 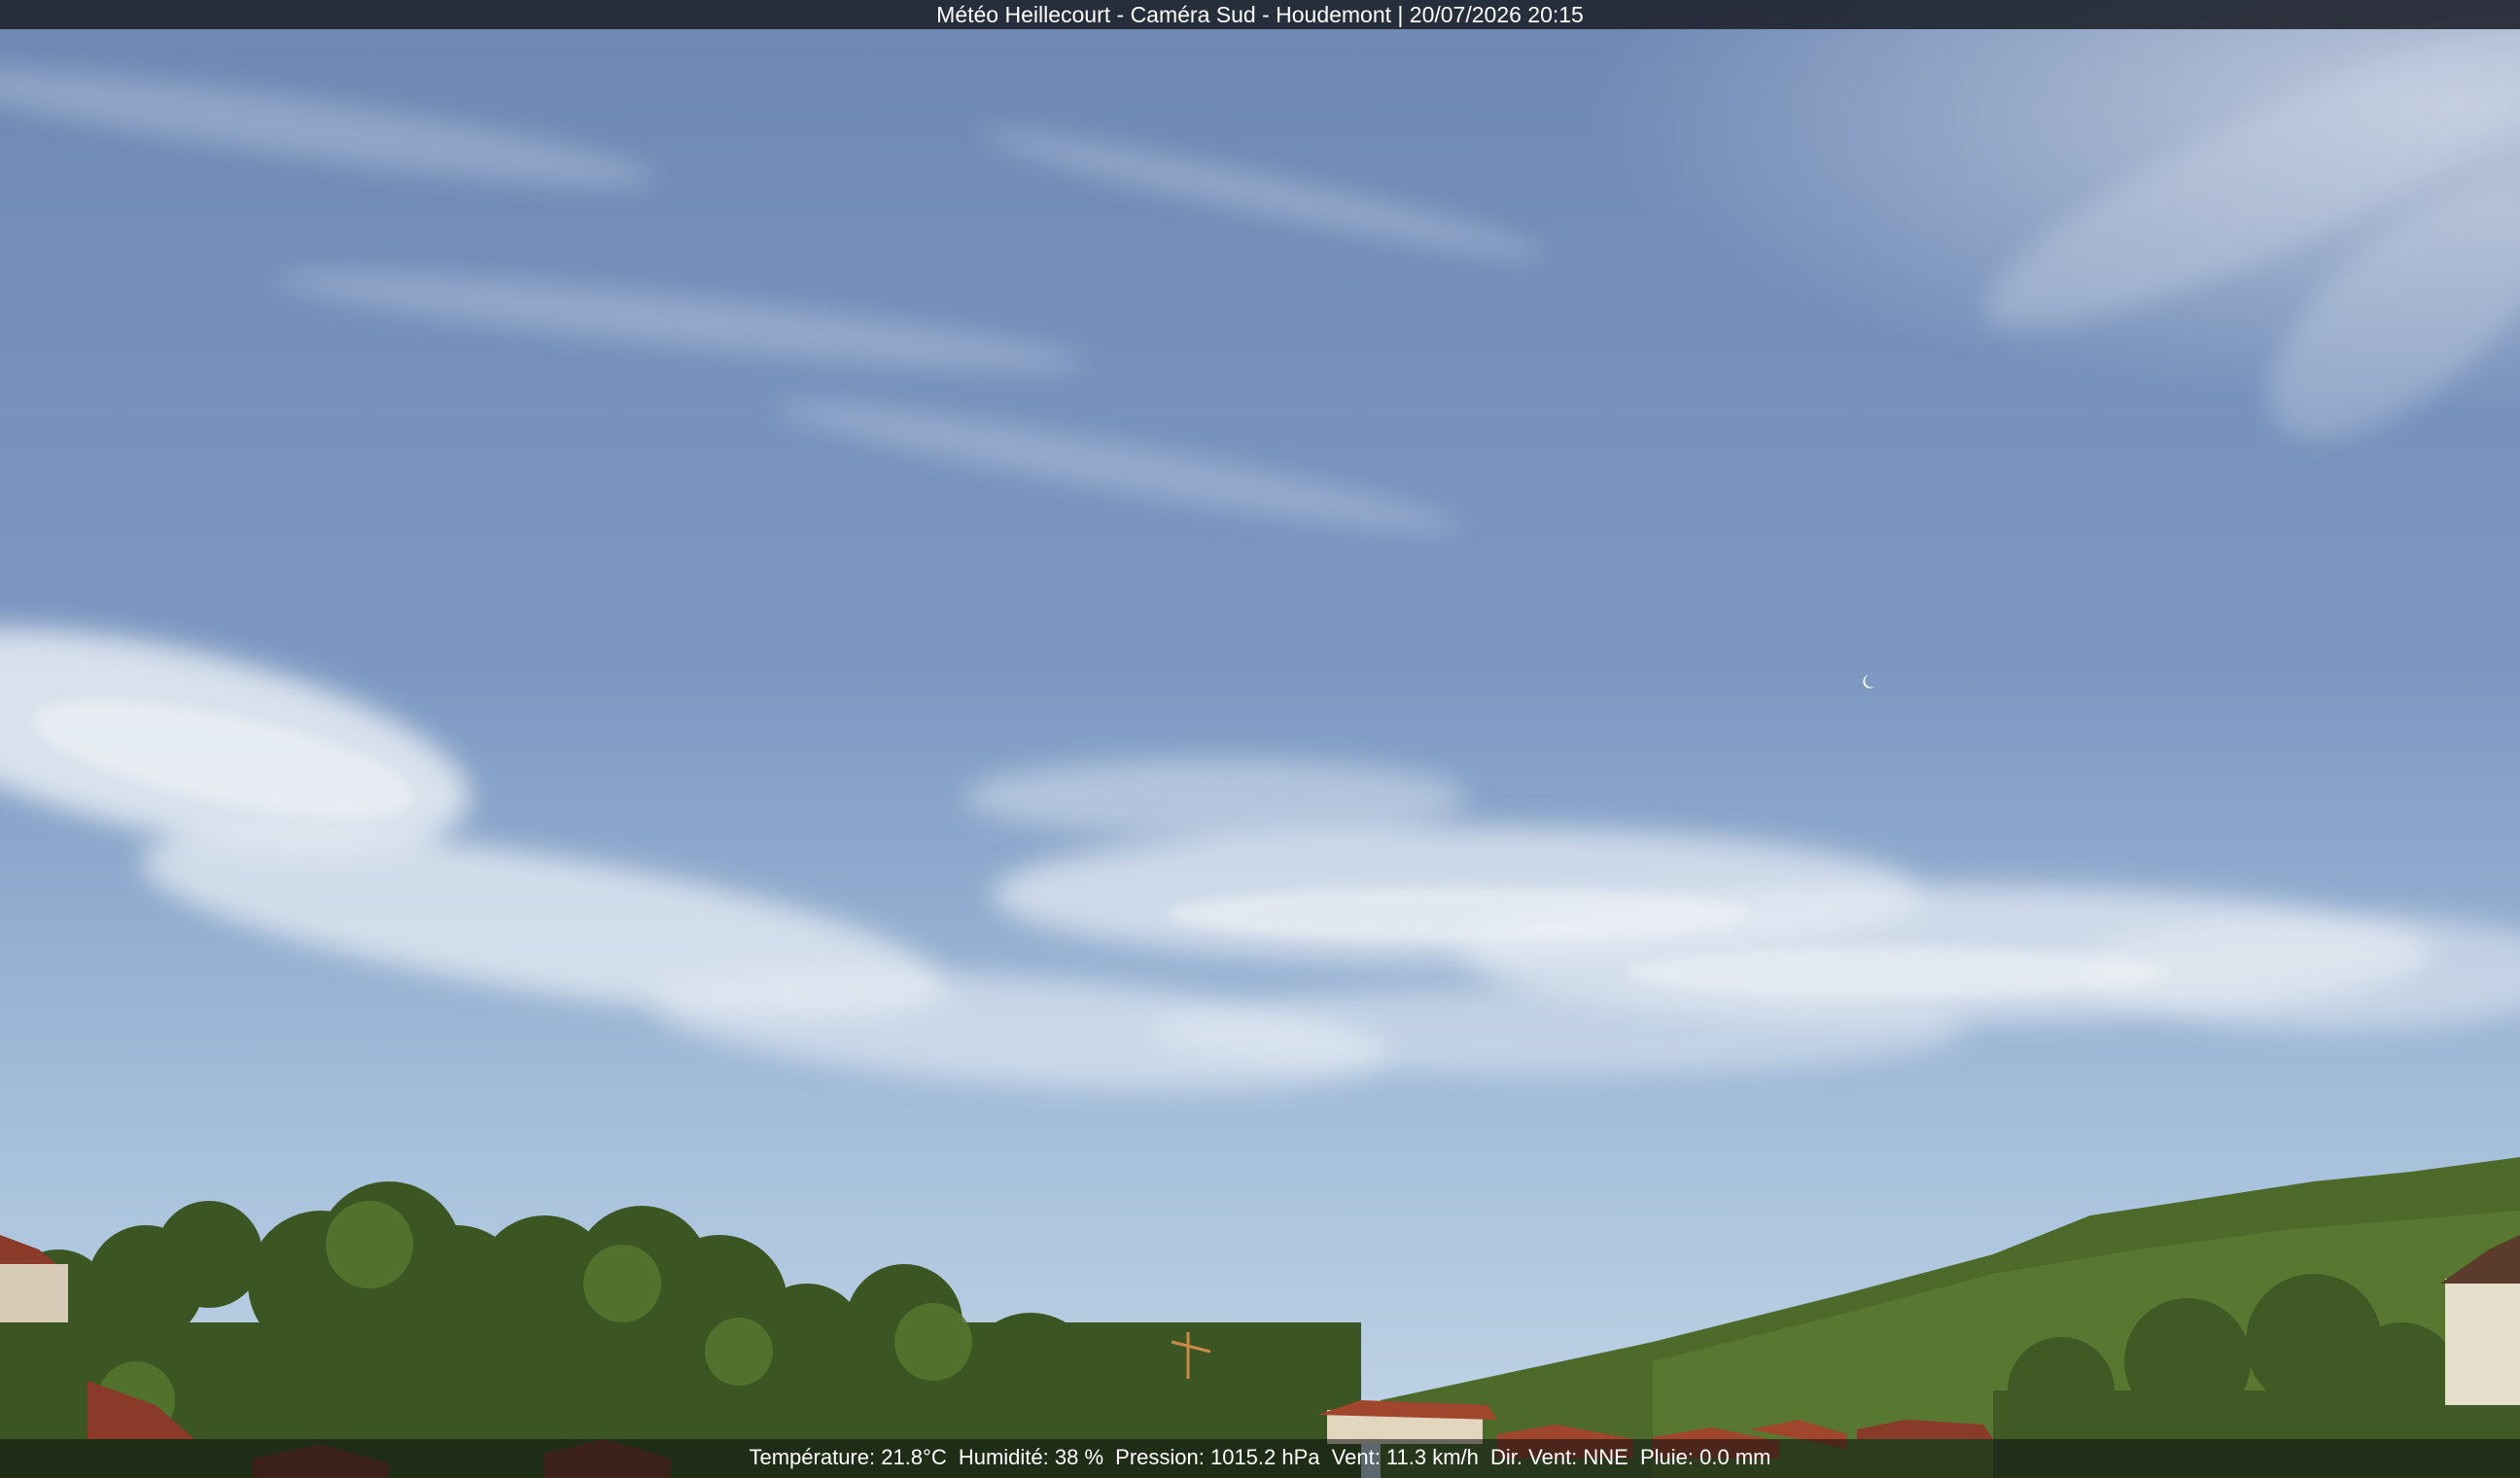 I want to click on humidity-reading: Humidité: 38 %, so click(x=1031, y=1457).